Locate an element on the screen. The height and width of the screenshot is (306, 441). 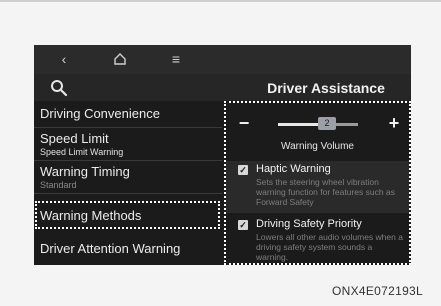
page-header: Driver Assistance is located at coordinates (222, 87).